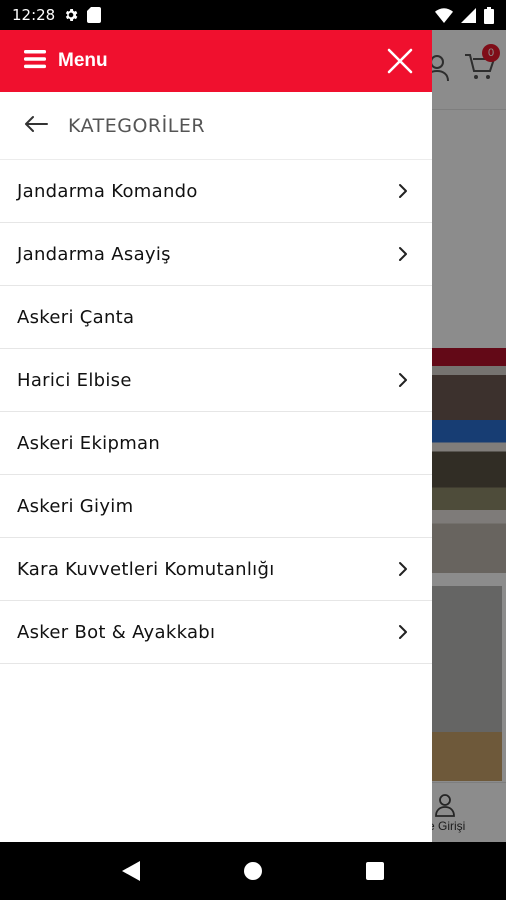 The height and width of the screenshot is (900, 506). I want to click on home-icon, so click(253, 871).